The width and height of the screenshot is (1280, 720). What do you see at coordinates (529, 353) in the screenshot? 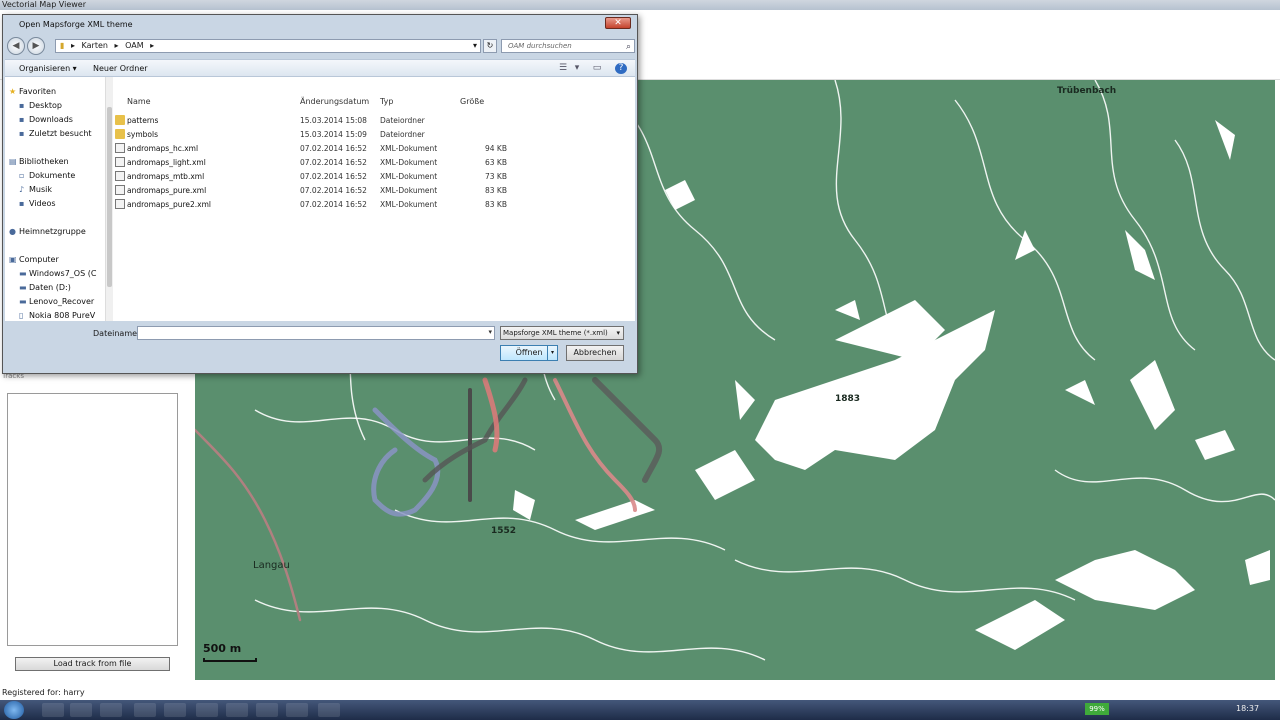
I see `open-button: Öffnen ▾` at bounding box center [529, 353].